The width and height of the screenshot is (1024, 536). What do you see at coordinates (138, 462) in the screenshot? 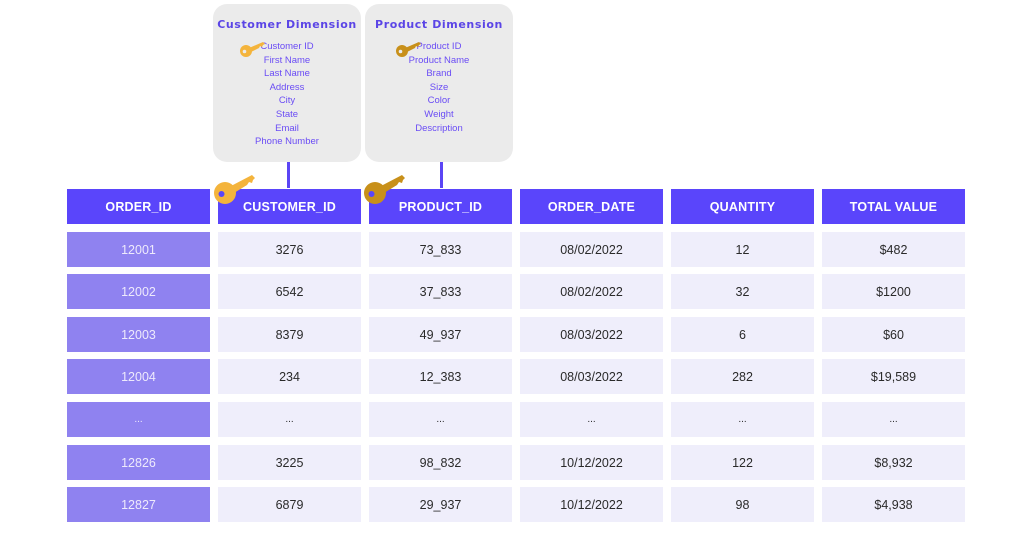
I see `table-cell-order-id: 12826` at bounding box center [138, 462].